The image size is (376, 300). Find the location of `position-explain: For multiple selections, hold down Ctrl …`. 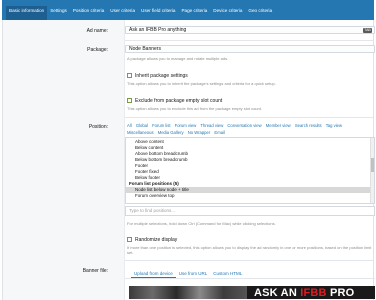

position-explain: For multiple selections, hold down Ctrl … is located at coordinates (201, 223).